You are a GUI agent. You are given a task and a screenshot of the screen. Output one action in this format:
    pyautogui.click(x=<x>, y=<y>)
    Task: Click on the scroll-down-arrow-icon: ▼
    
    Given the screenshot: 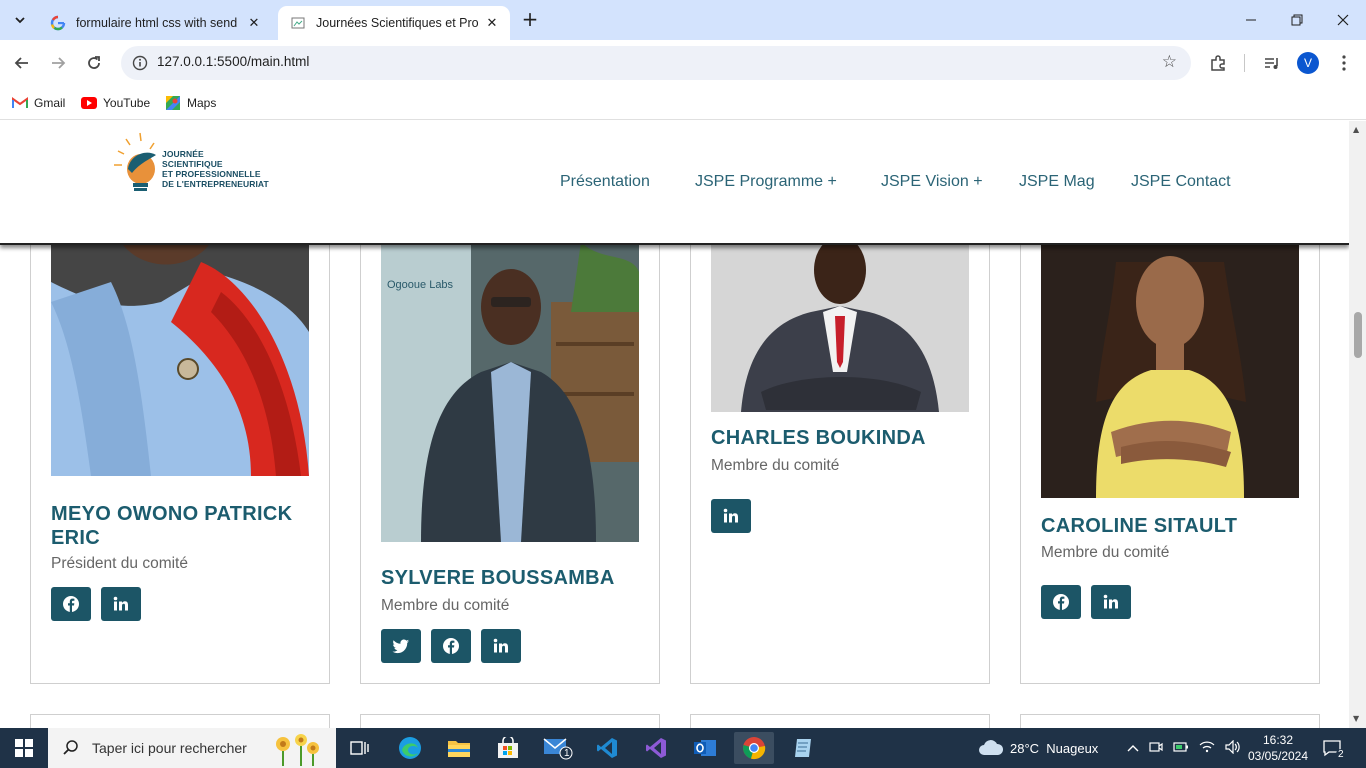 What is the action you would take?
    pyautogui.click(x=1356, y=718)
    